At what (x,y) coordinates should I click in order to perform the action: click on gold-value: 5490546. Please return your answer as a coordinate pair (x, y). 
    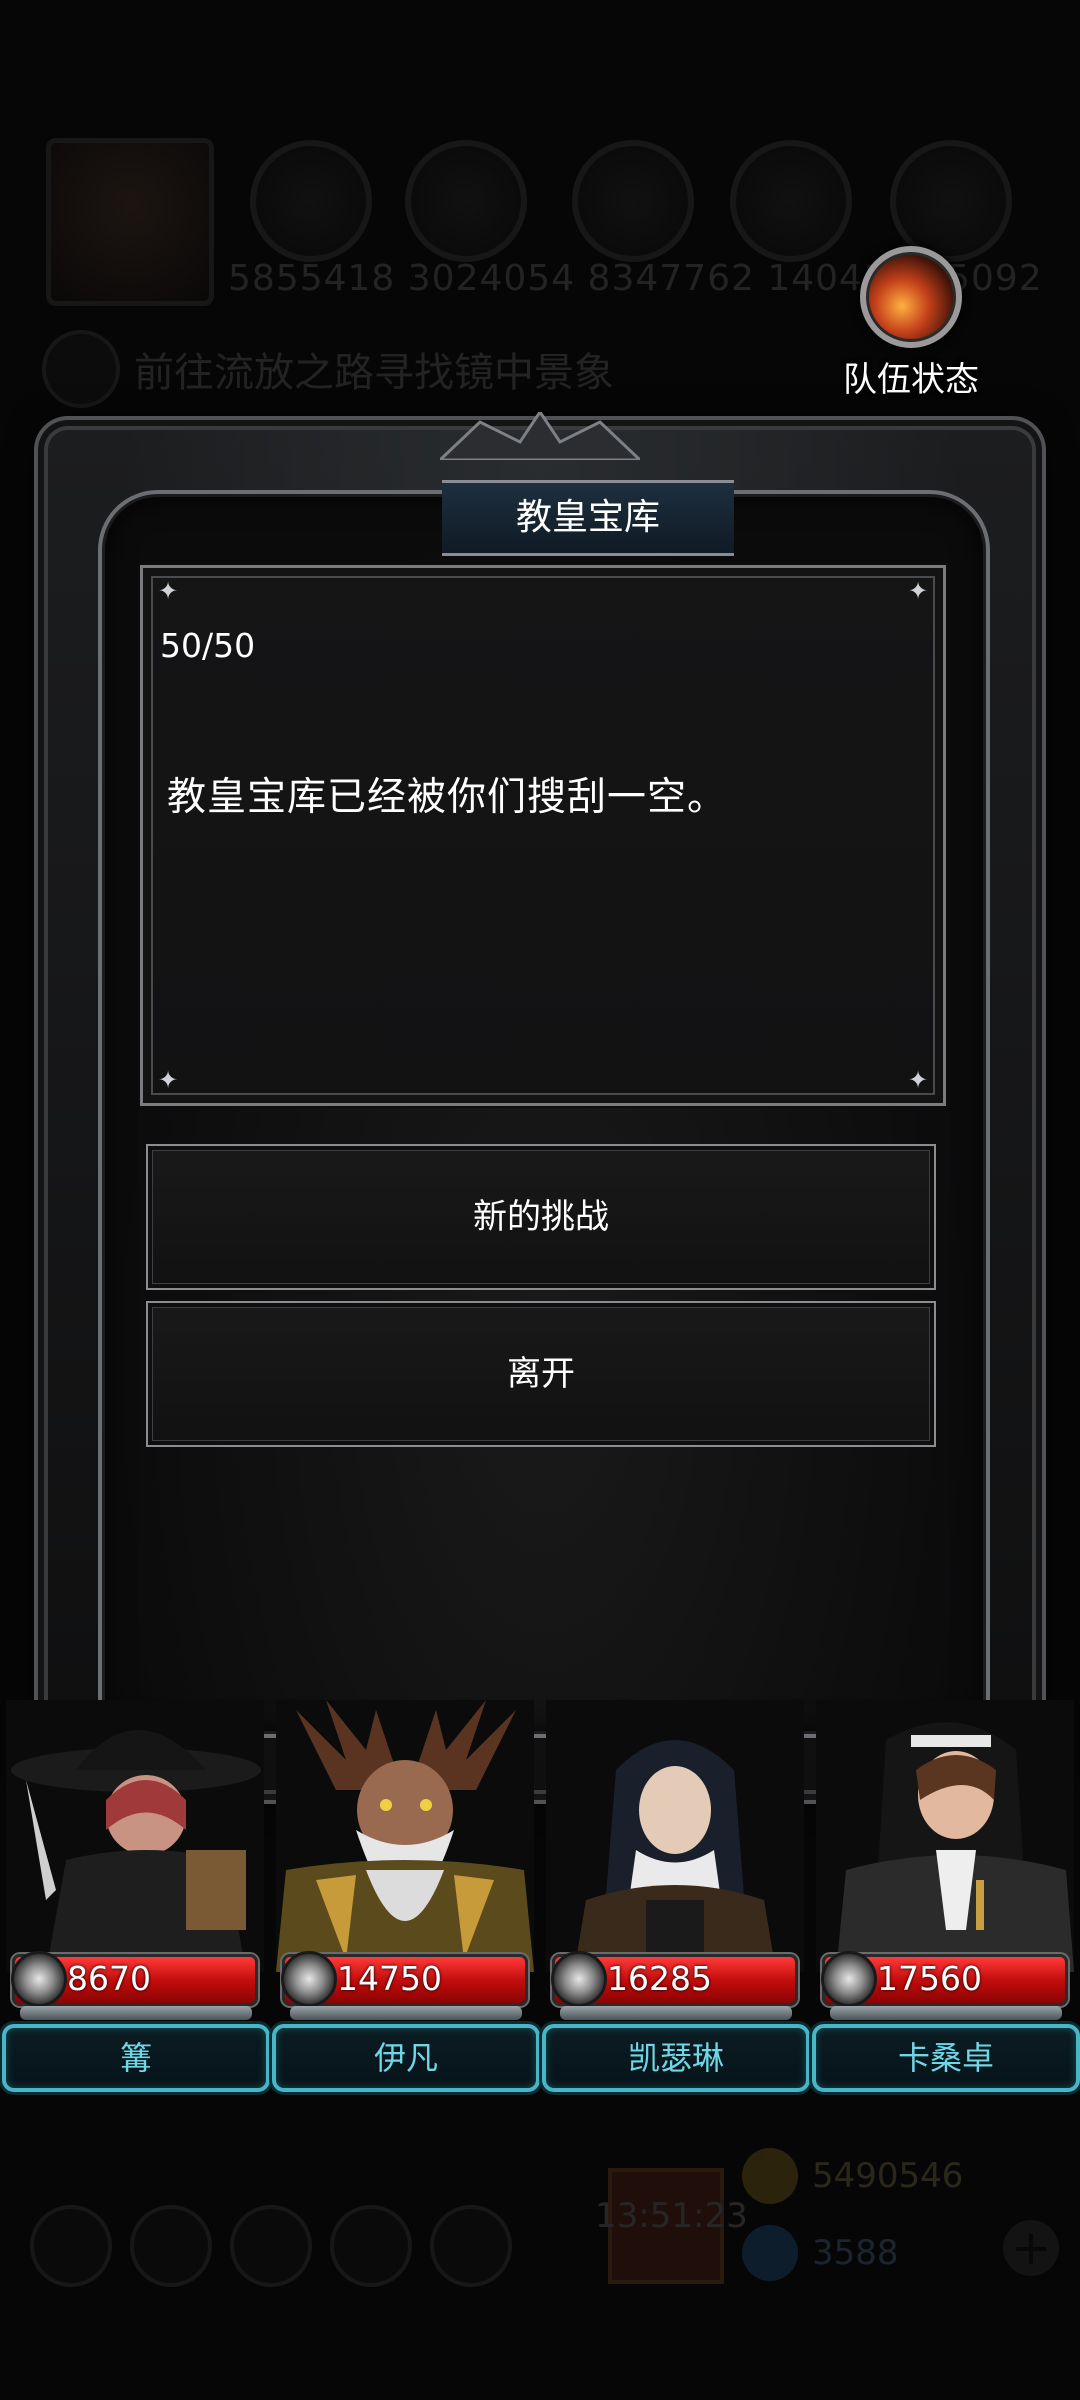
    Looking at the image, I should click on (888, 2176).